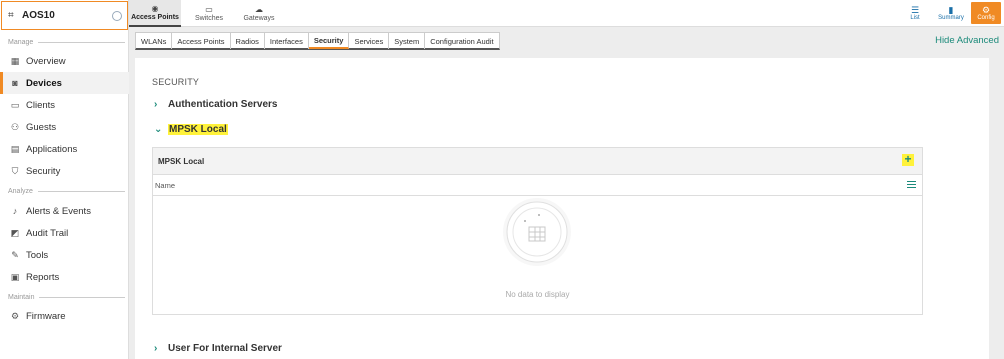 This screenshot has width=1004, height=359. I want to click on accordion-user-for-internal-server: › User For Internal Server, so click(218, 348).